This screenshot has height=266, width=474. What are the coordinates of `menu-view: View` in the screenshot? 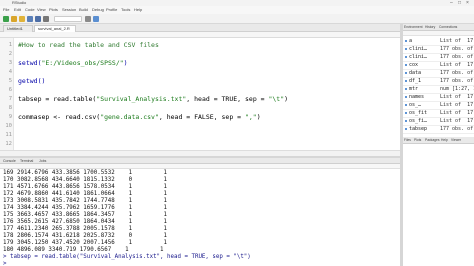 It's located at (41, 10).